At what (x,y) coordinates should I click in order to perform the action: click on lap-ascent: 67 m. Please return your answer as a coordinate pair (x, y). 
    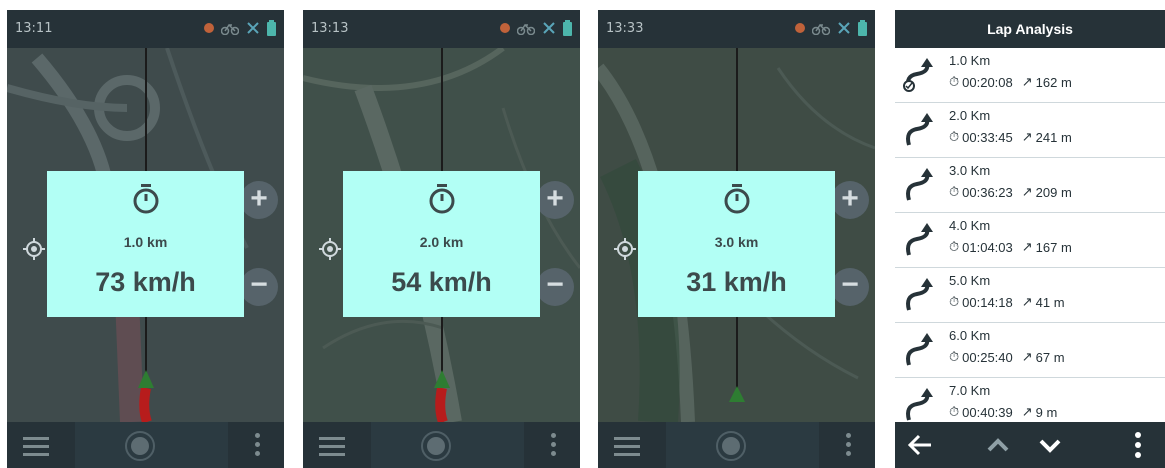
    Looking at the image, I should click on (1050, 357).